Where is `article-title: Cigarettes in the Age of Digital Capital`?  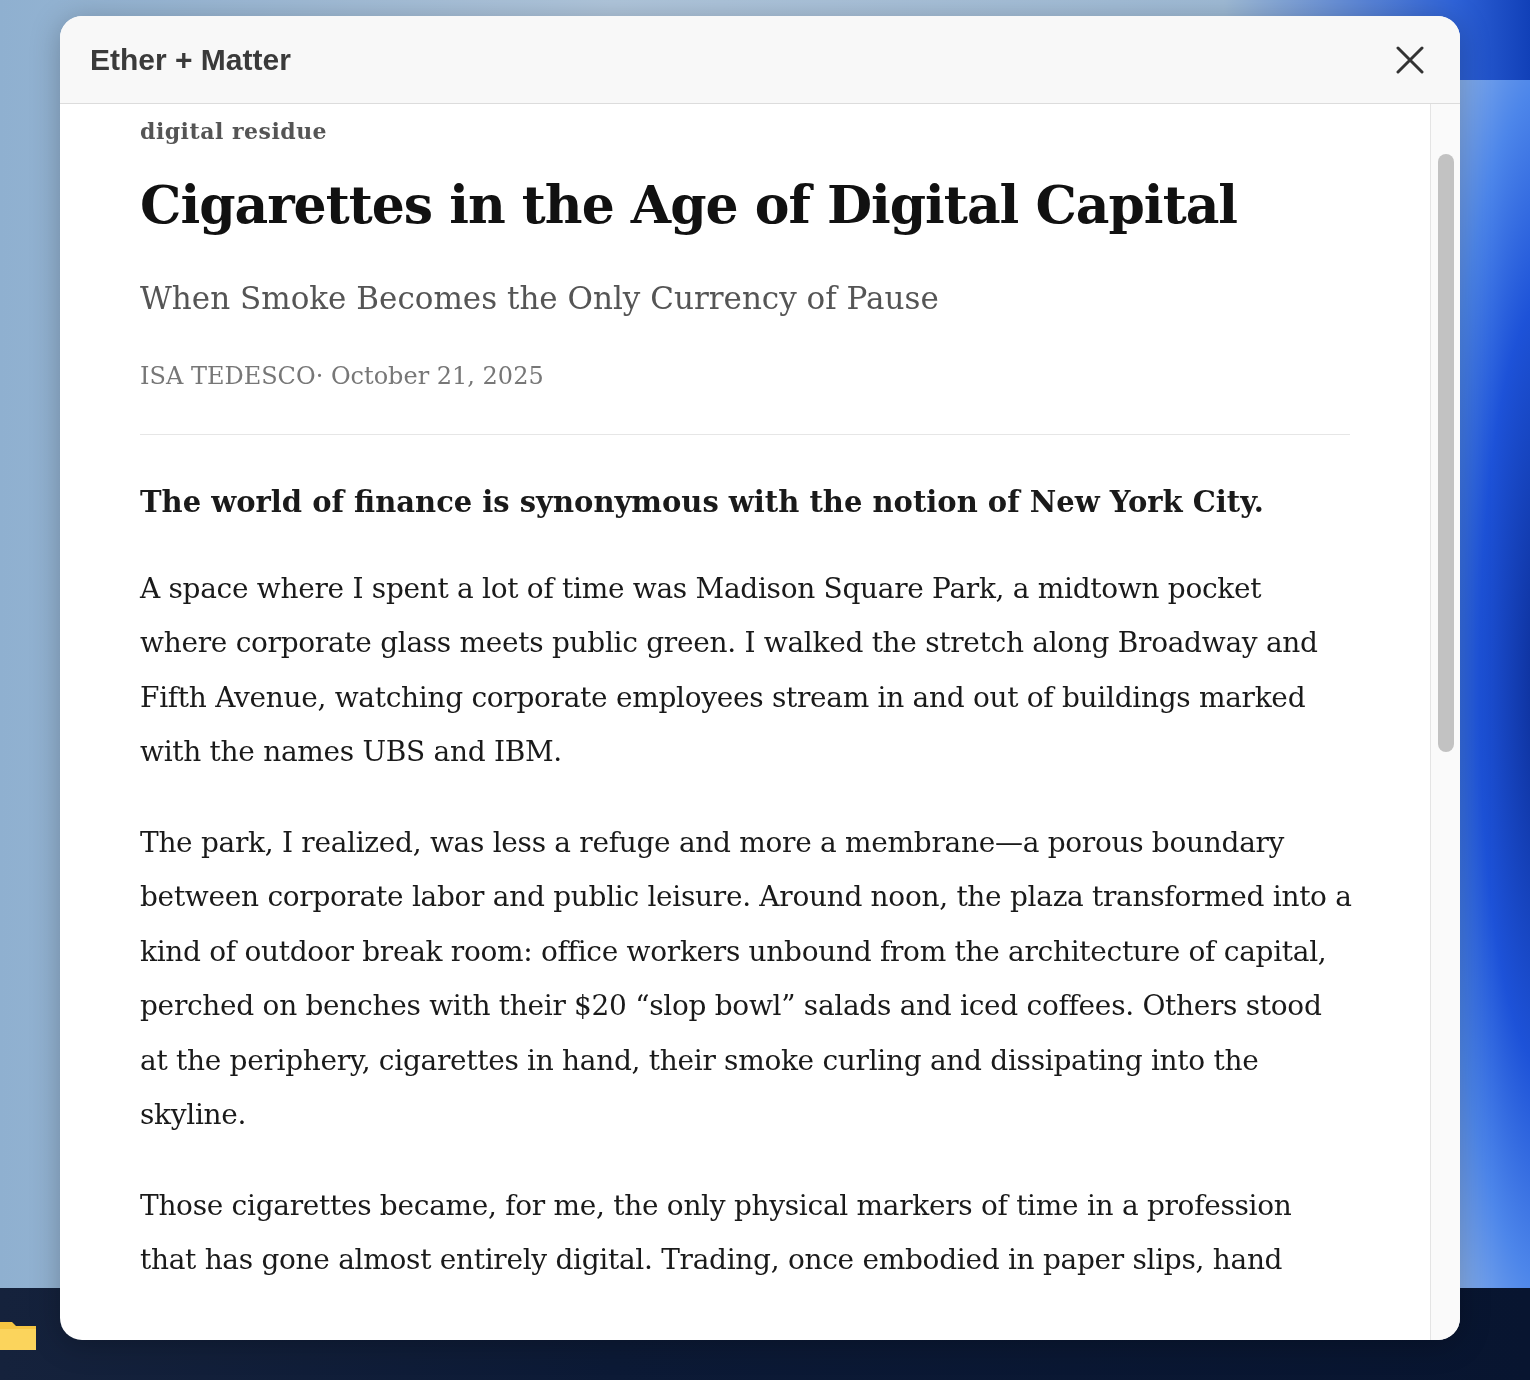
article-title: Cigarettes in the Age of Digital Capital is located at coordinates (689, 205).